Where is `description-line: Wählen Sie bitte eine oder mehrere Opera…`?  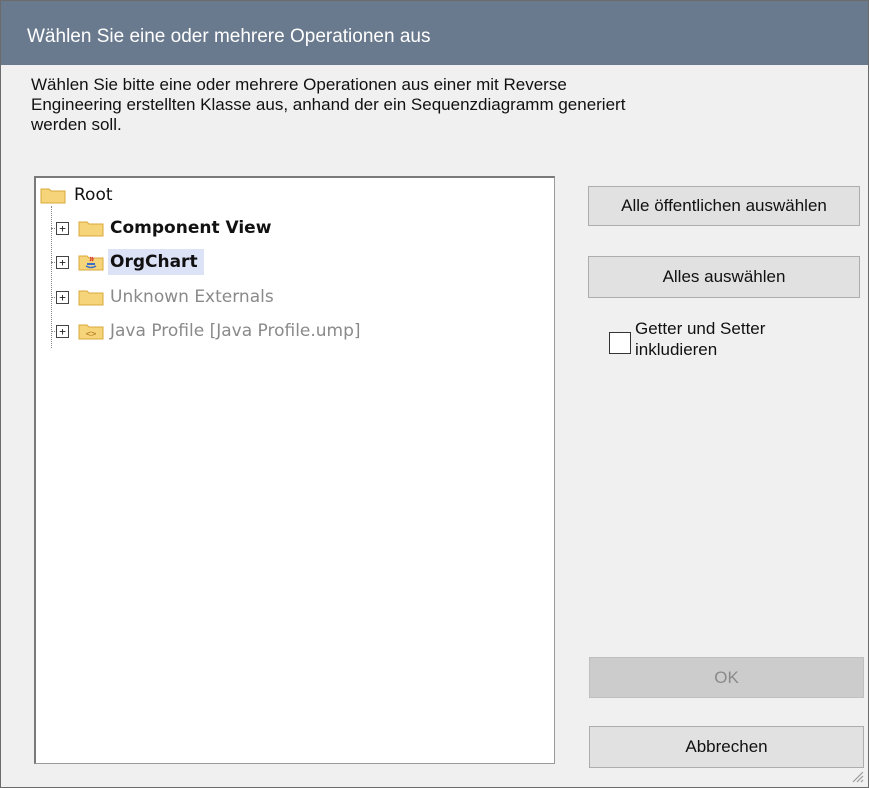 description-line: Wählen Sie bitte eine oder mehrere Opera… is located at coordinates (299, 84).